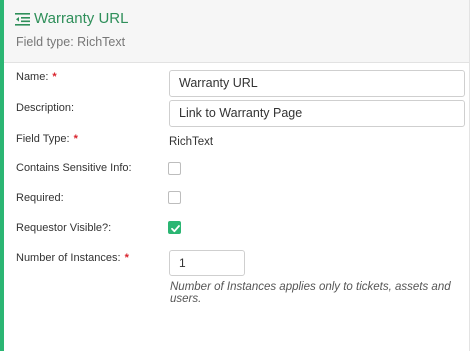 Image resolution: width=474 pixels, height=351 pixels. Describe the element at coordinates (47, 139) in the screenshot. I see `field-type-label: Field Type: *` at that location.